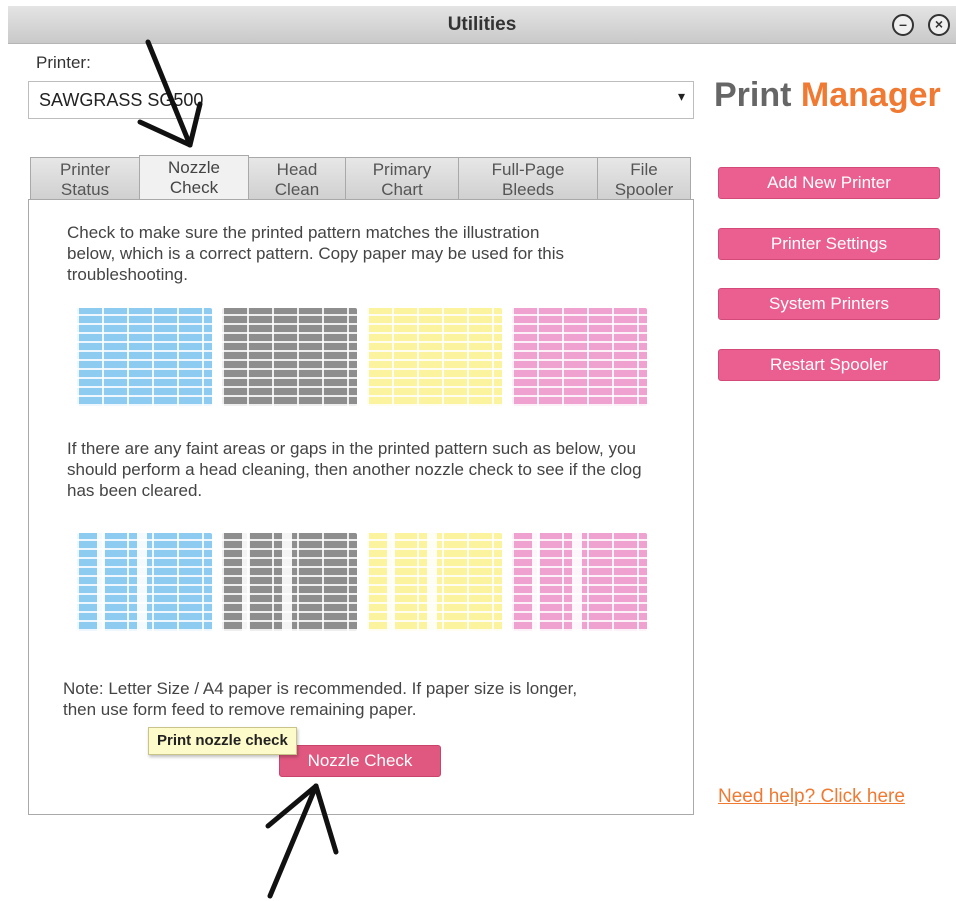 This screenshot has height=901, width=956. Describe the element at coordinates (362, 582) in the screenshot. I see `clogged-pattern` at that location.